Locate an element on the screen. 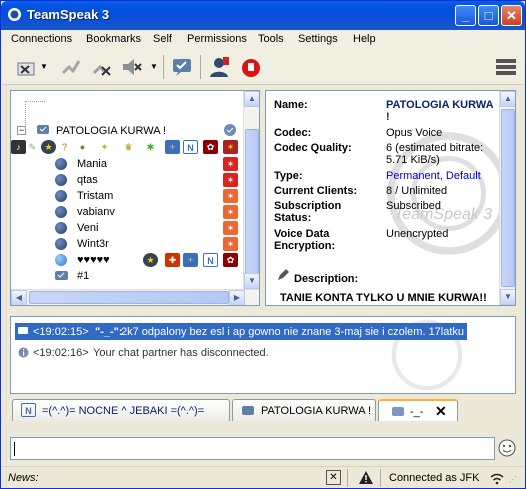 Image resolution: width=526 pixels, height=489 pixels. menu-permissions: Permissions is located at coordinates (217, 39).